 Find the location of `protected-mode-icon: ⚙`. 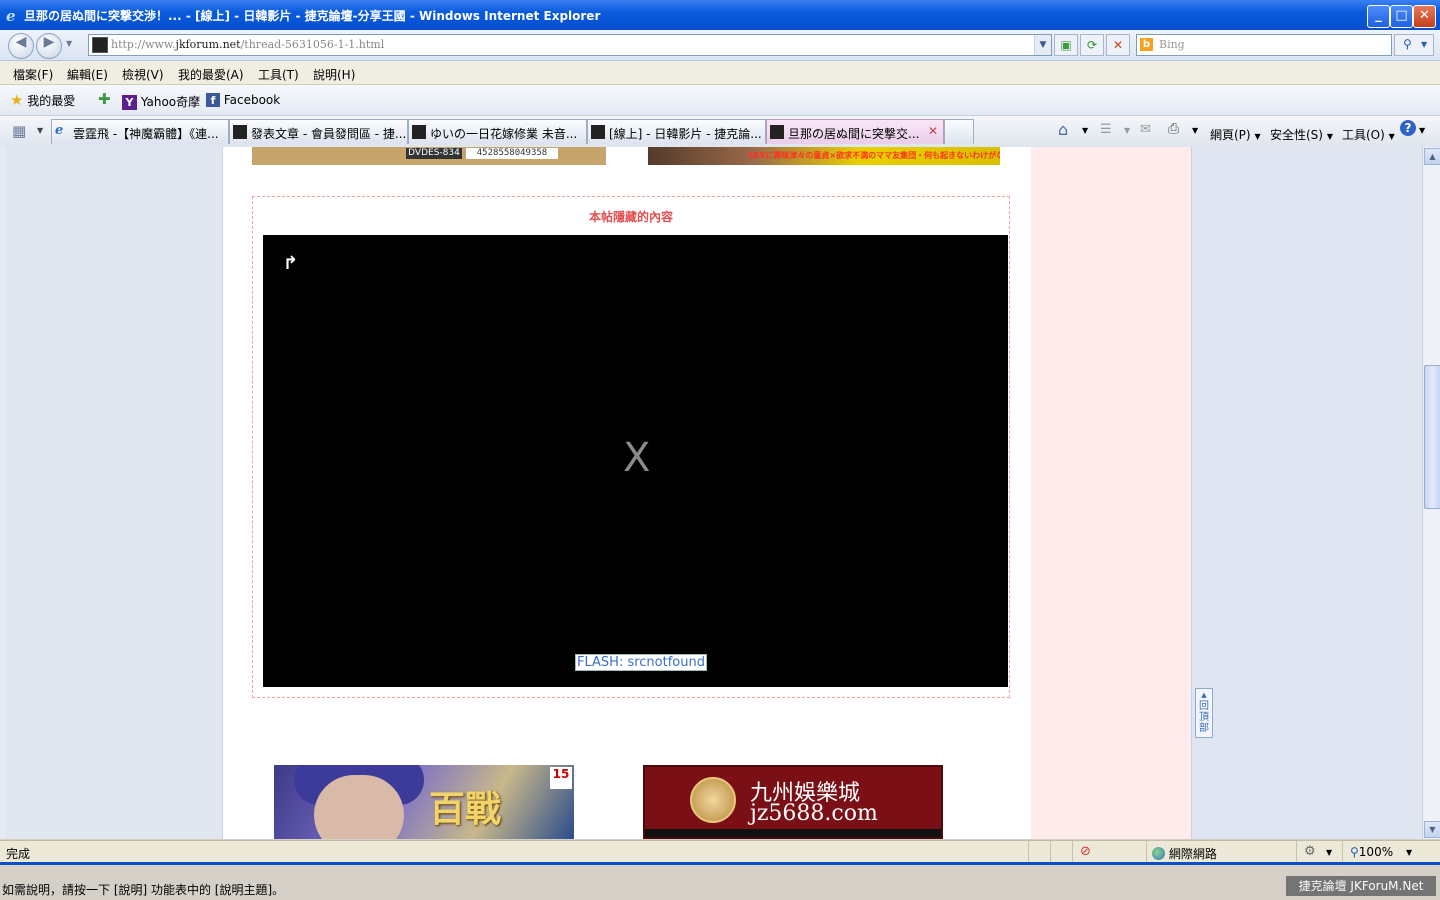

protected-mode-icon: ⚙ is located at coordinates (1310, 851).